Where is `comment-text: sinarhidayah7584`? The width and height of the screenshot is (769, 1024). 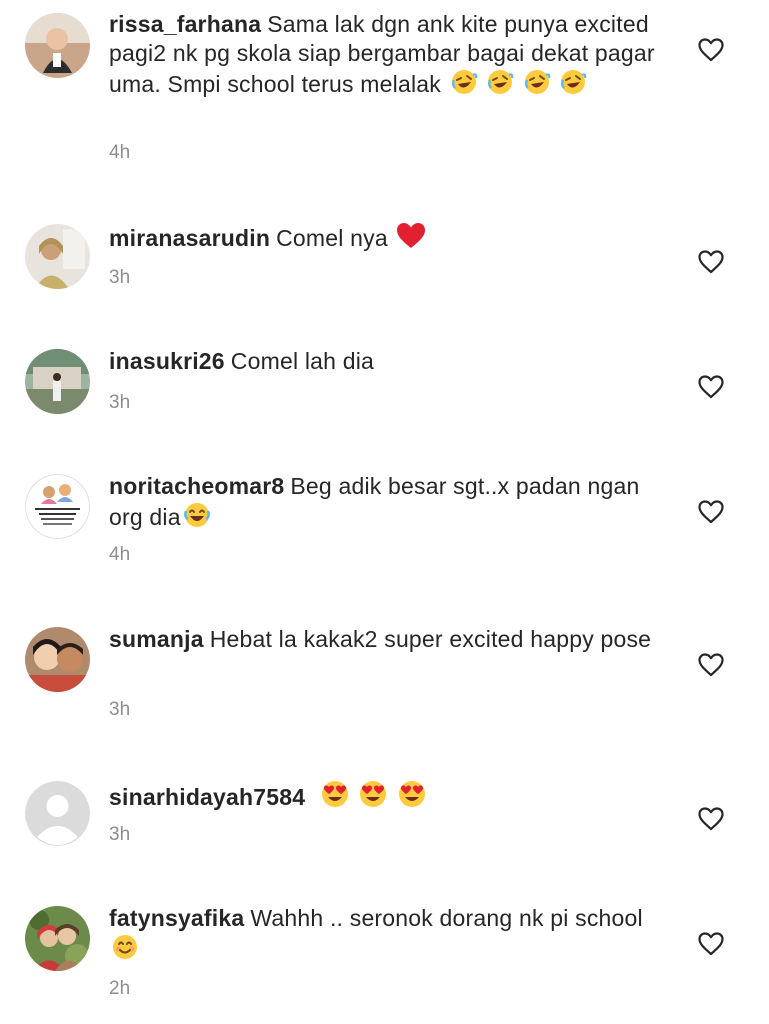
comment-text: sinarhidayah7584 is located at coordinates (389, 795).